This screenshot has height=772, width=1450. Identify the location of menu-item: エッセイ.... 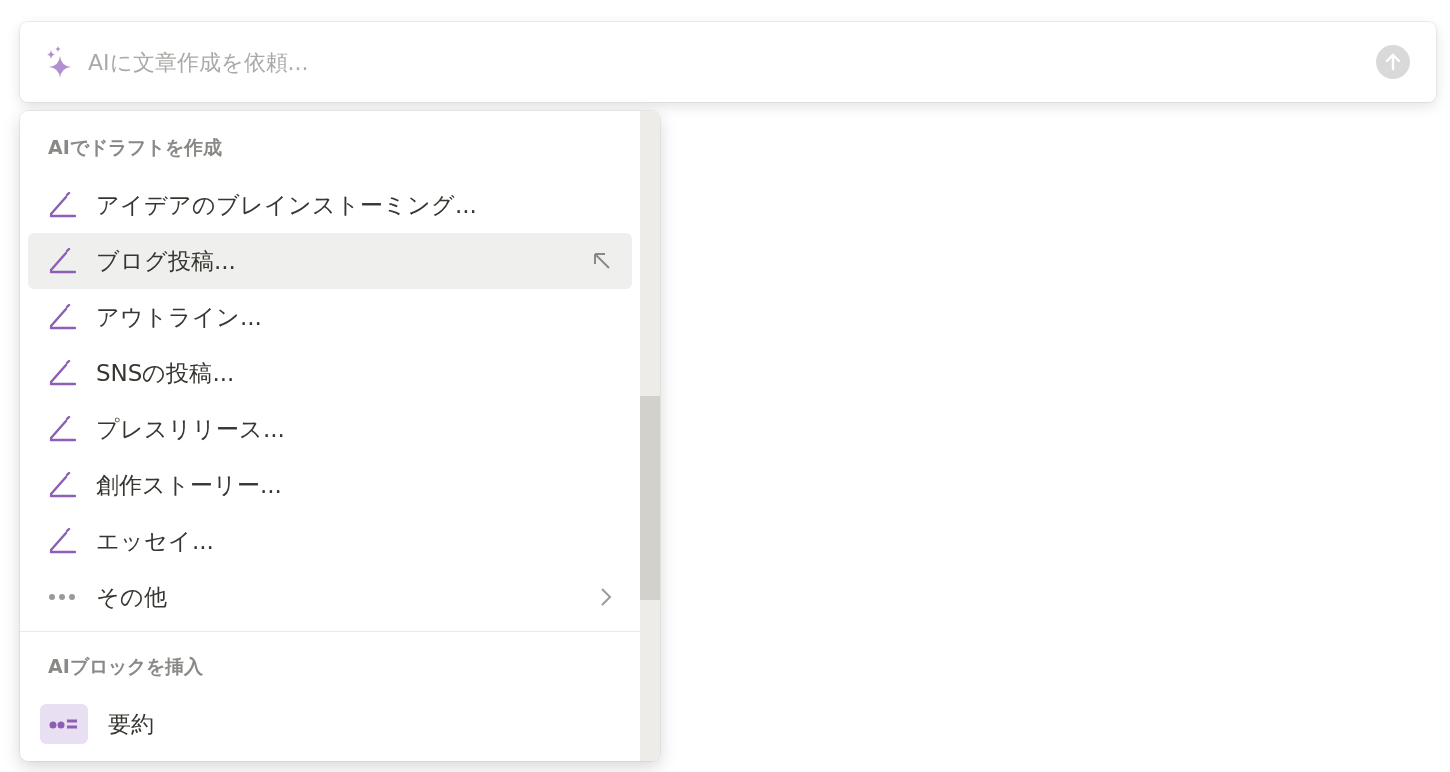
(330, 541).